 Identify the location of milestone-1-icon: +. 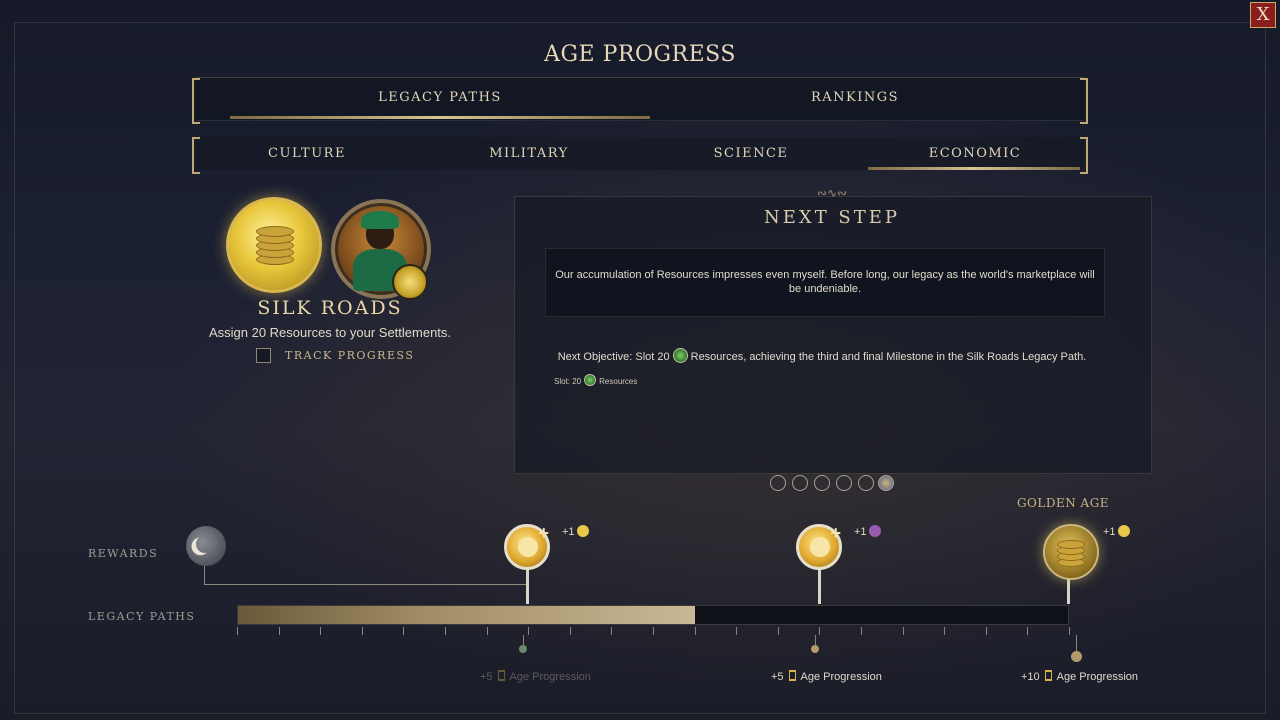
(527, 546).